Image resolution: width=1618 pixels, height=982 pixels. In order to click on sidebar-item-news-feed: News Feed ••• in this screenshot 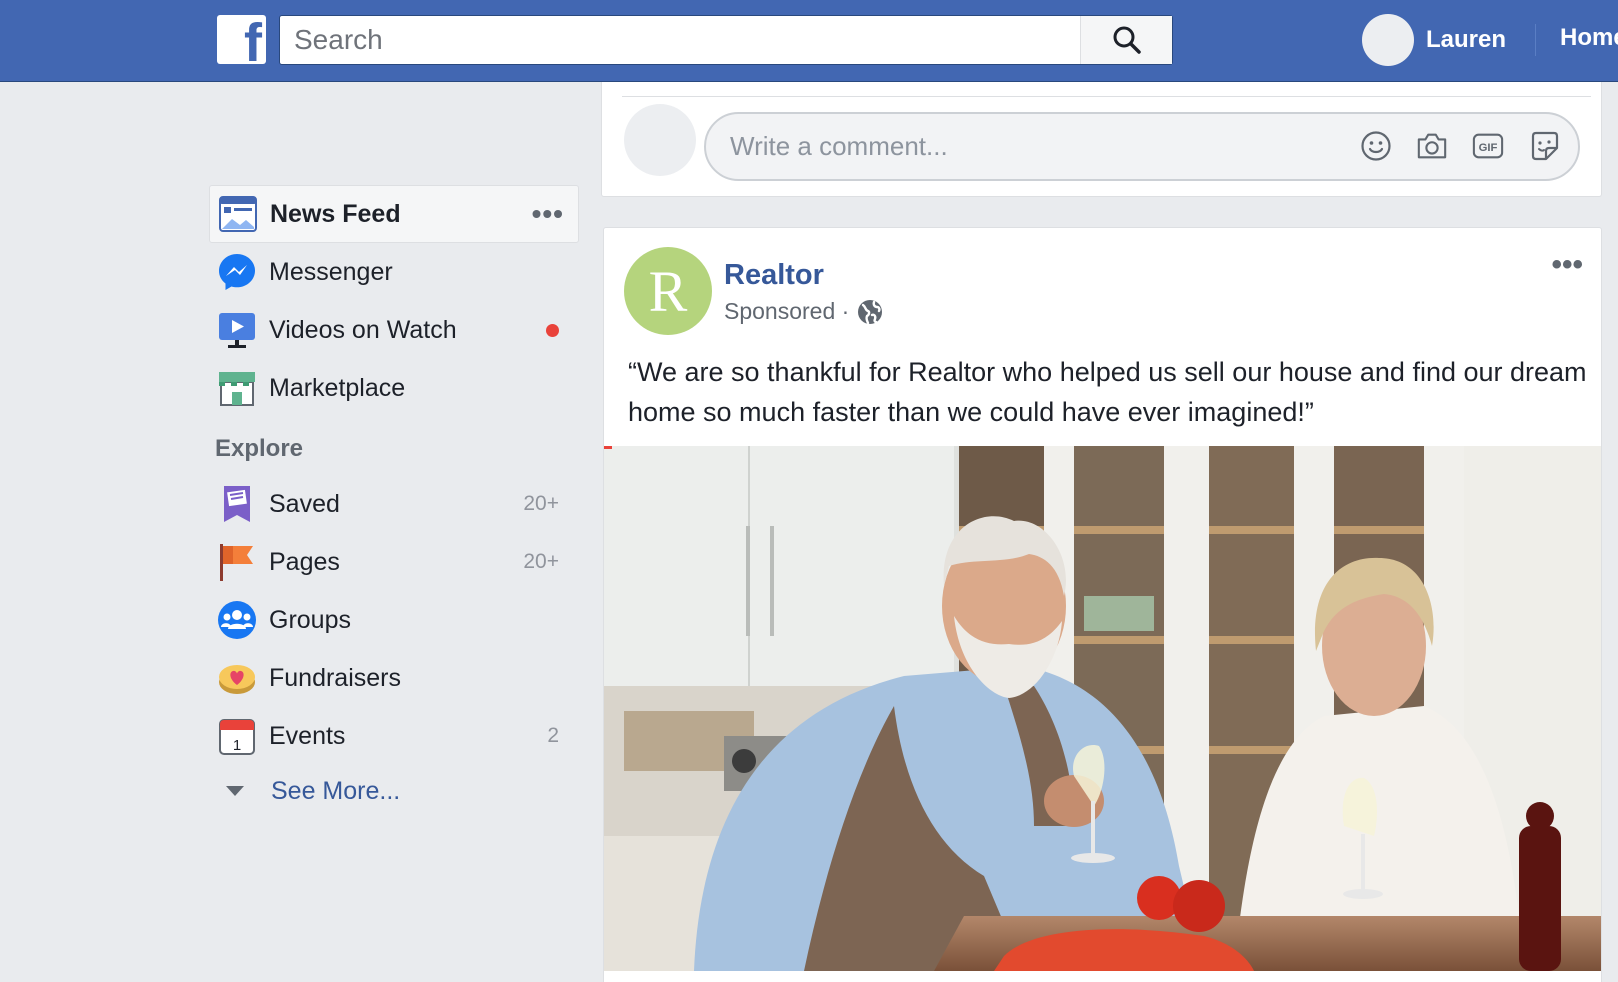, I will do `click(394, 214)`.